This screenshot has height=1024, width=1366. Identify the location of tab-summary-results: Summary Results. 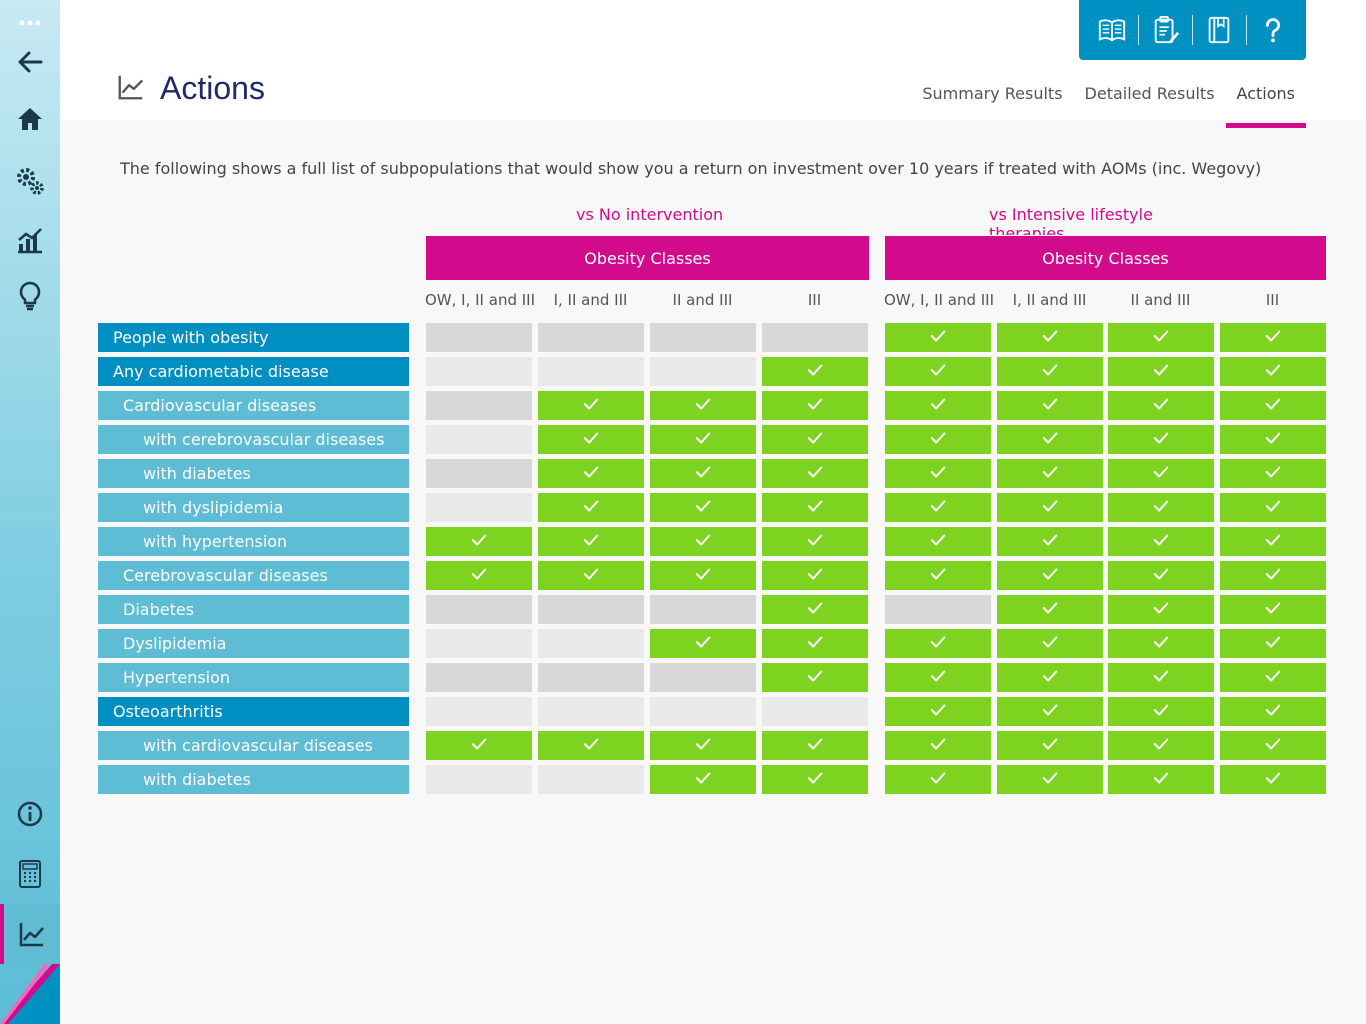
(992, 99).